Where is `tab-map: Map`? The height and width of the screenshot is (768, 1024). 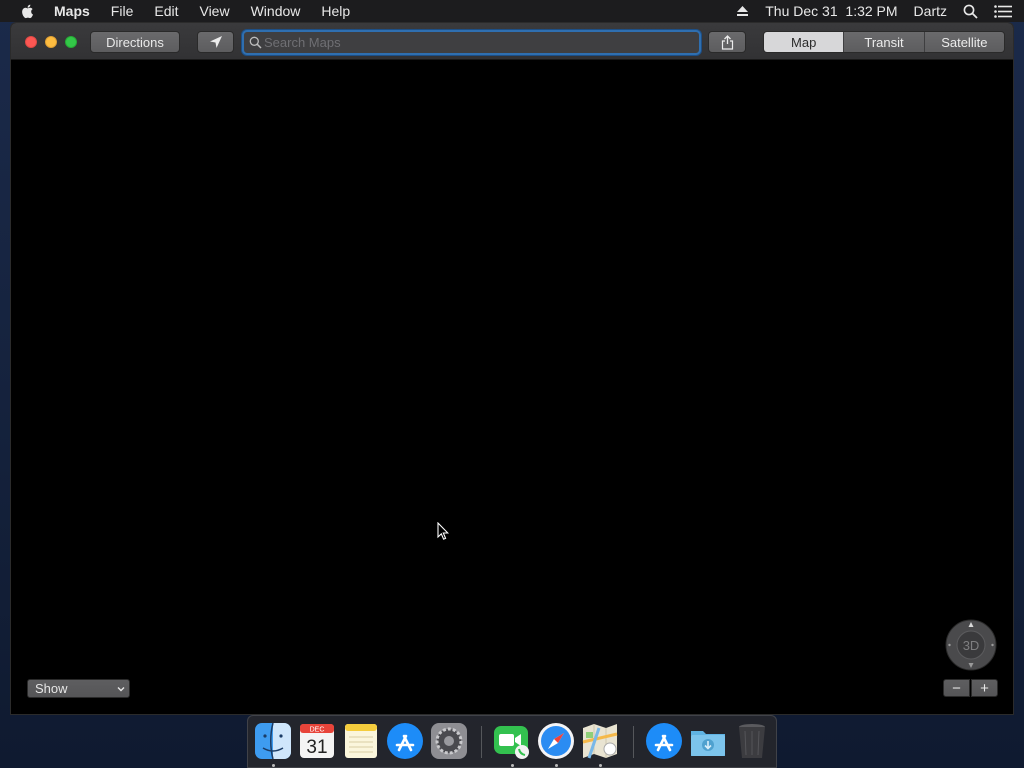 tab-map: Map is located at coordinates (804, 42).